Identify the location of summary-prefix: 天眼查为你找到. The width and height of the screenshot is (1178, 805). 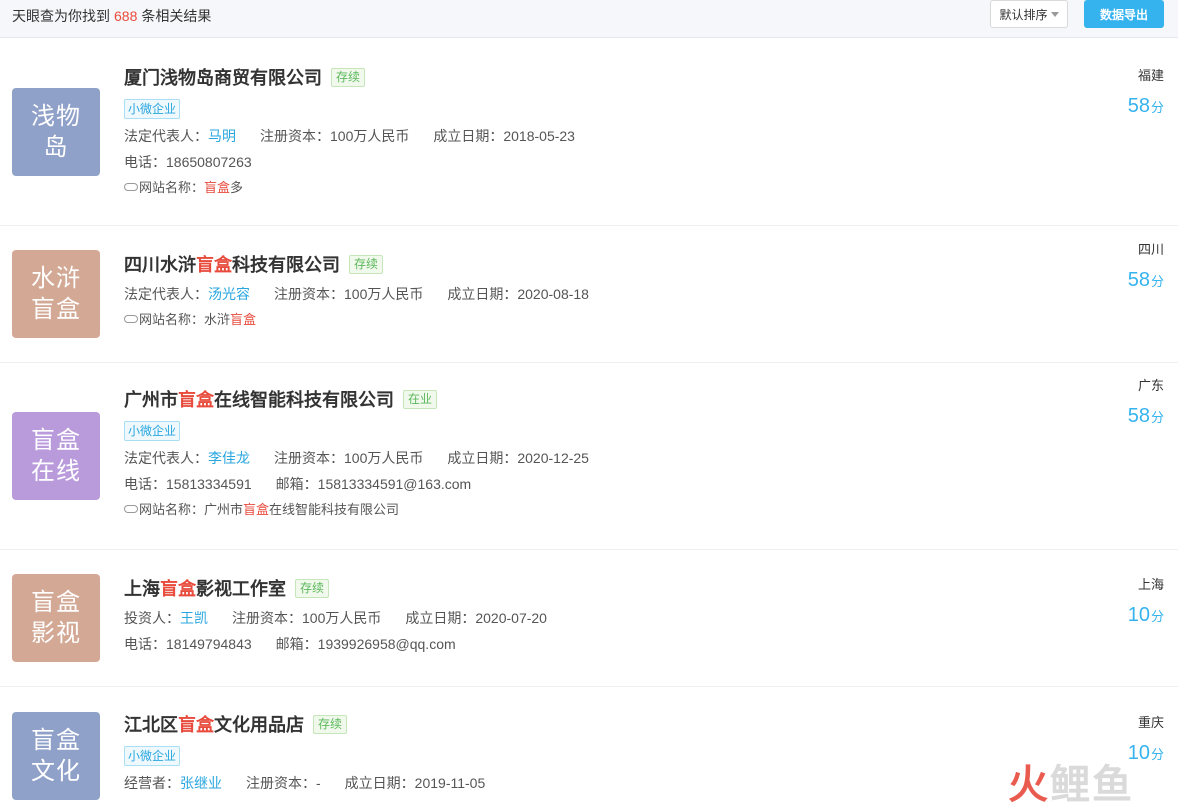
(61, 16).